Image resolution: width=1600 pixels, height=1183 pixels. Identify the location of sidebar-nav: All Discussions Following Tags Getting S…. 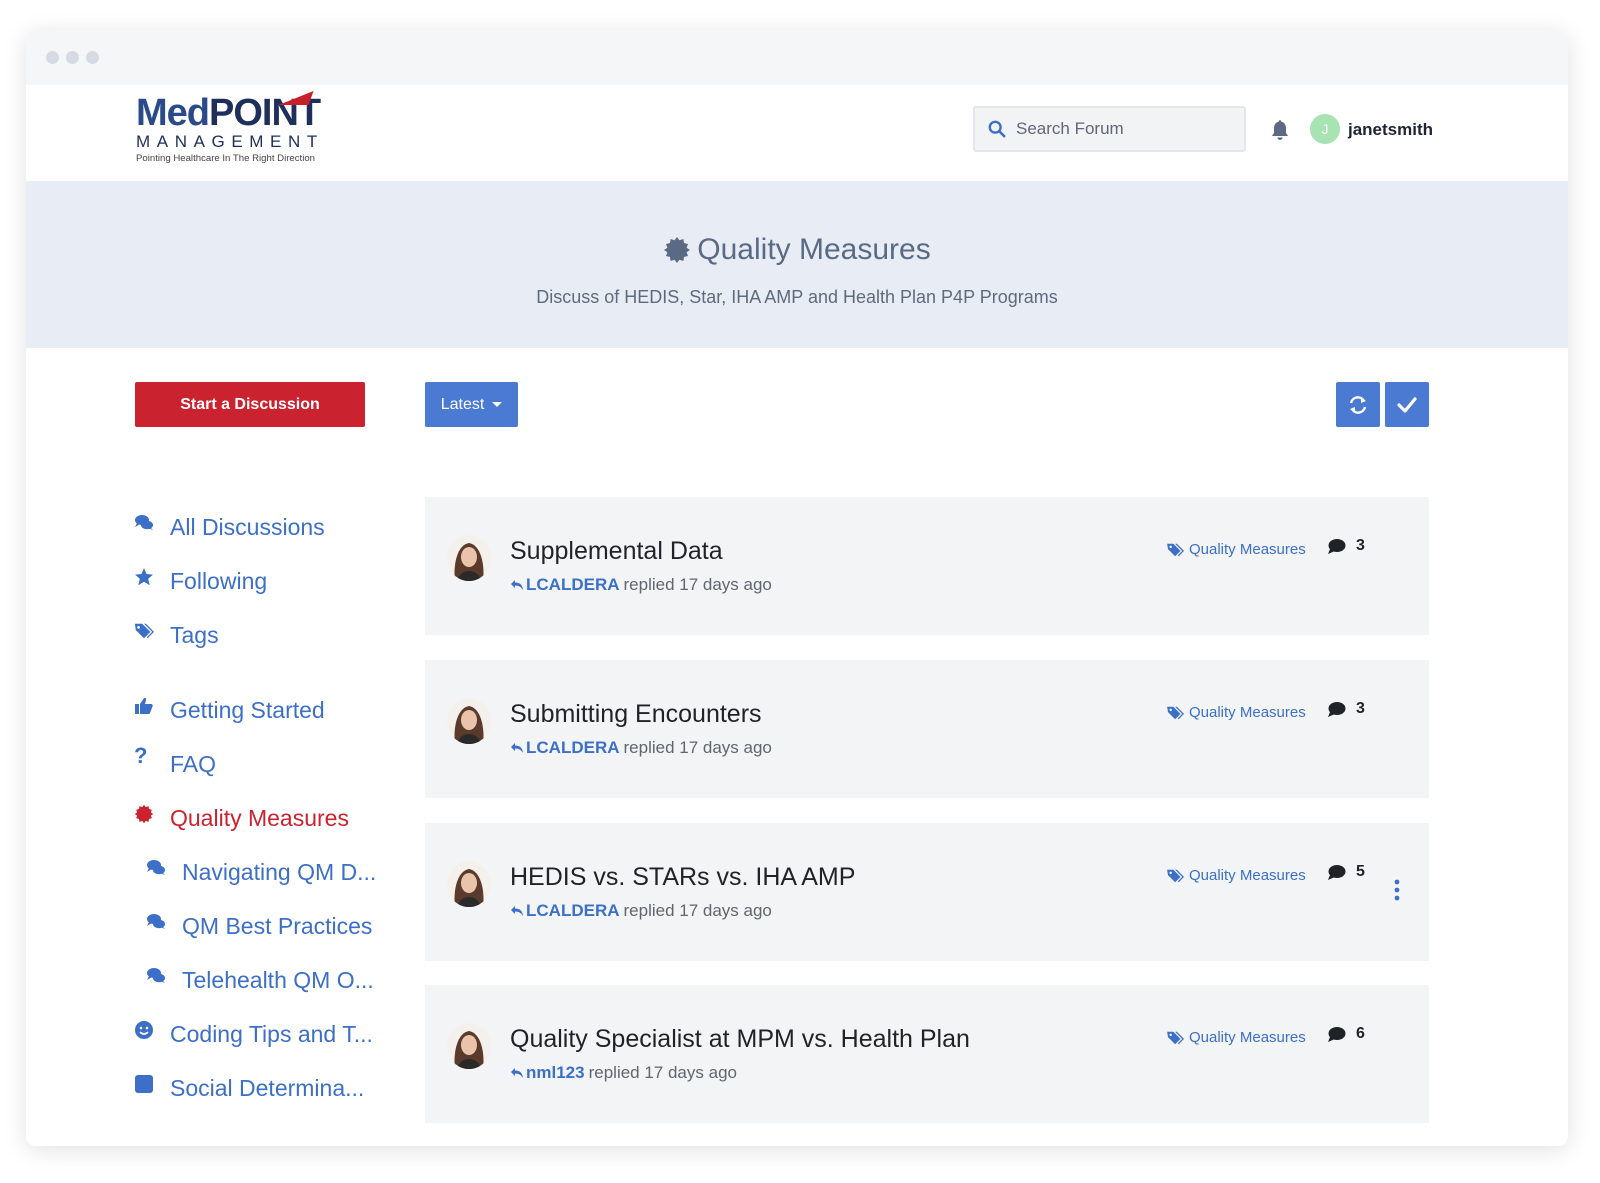
(264, 807).